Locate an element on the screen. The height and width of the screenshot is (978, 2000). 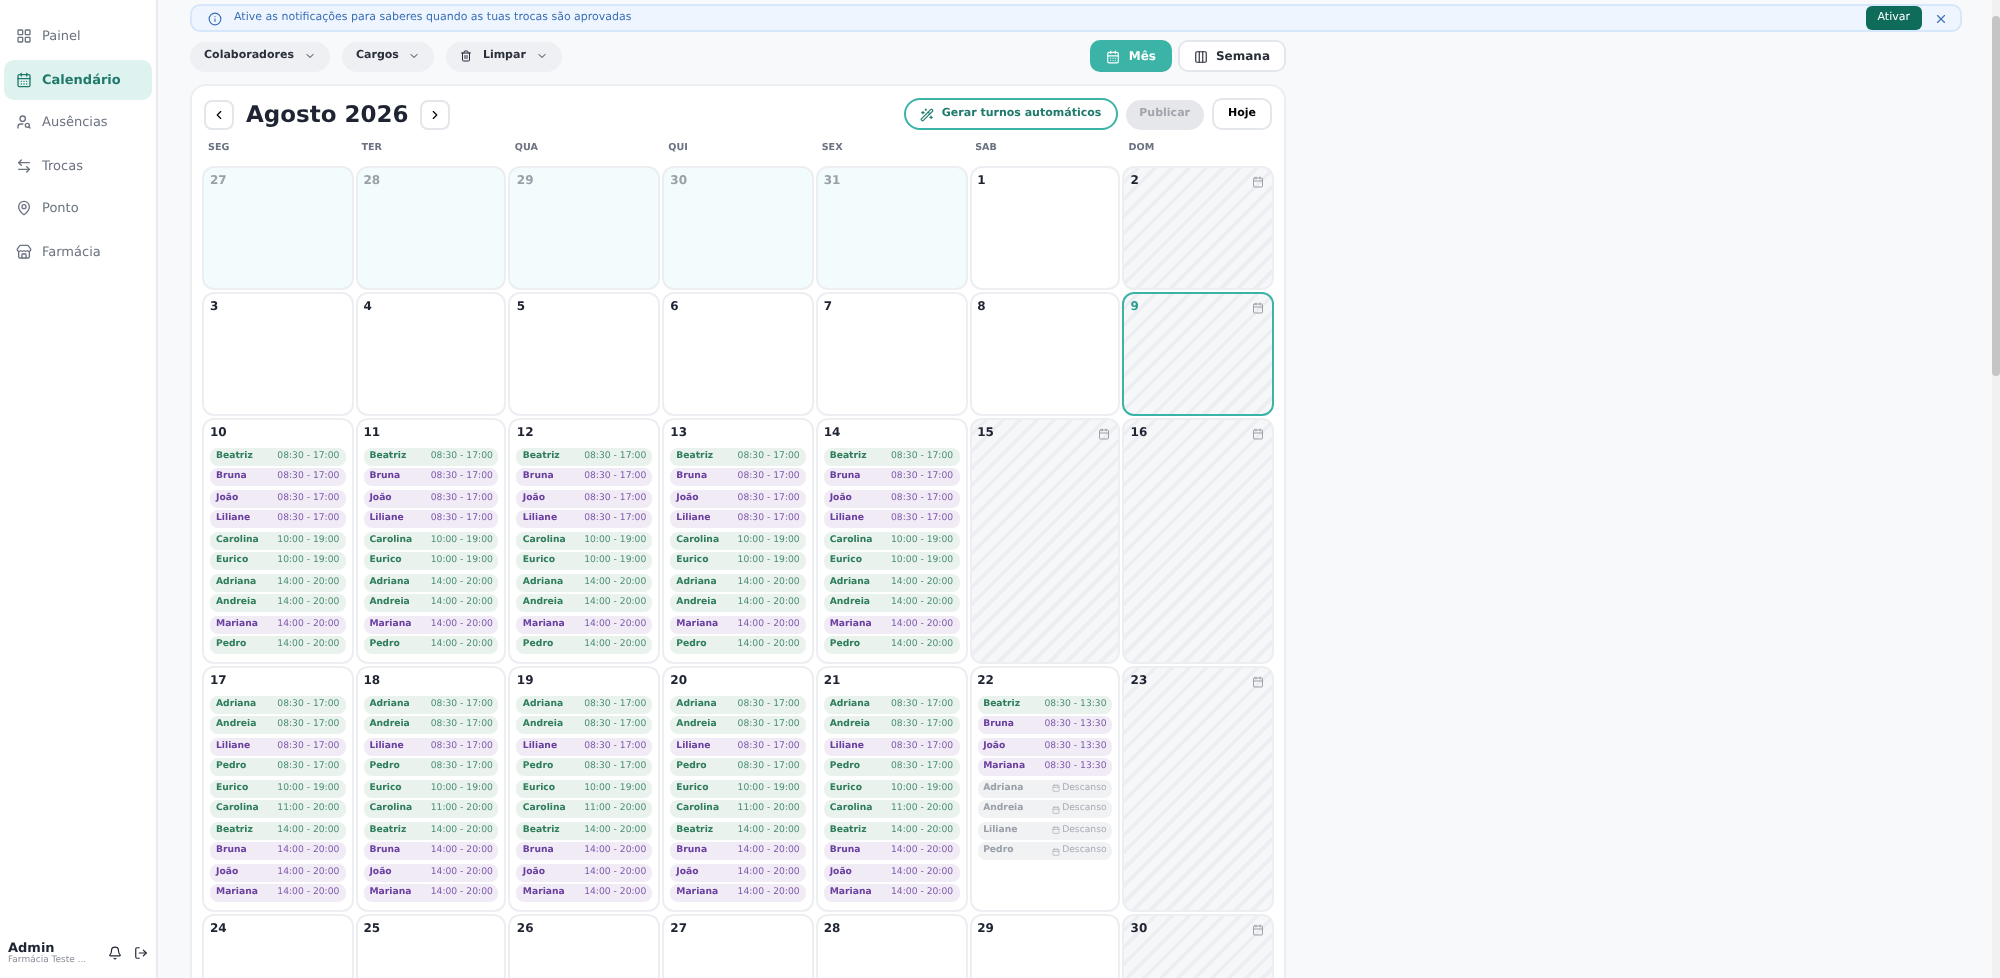
logout-icon is located at coordinates (141, 953).